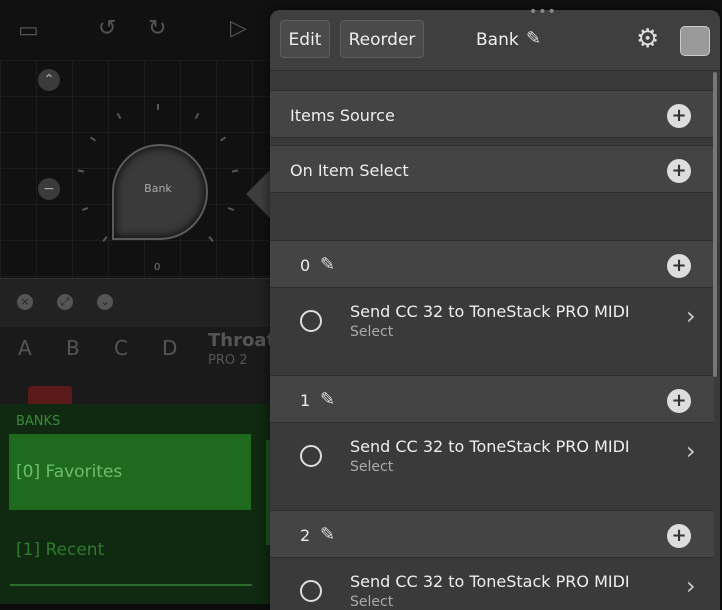  Describe the element at coordinates (157, 267) in the screenshot. I see `knob-value: 0` at that location.